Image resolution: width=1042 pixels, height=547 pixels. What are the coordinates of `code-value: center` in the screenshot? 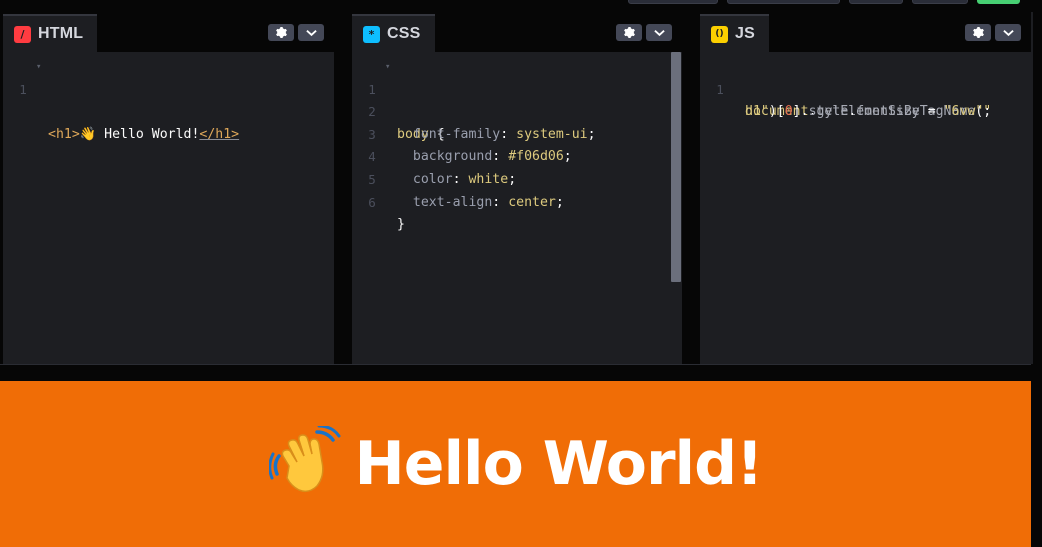 It's located at (532, 202).